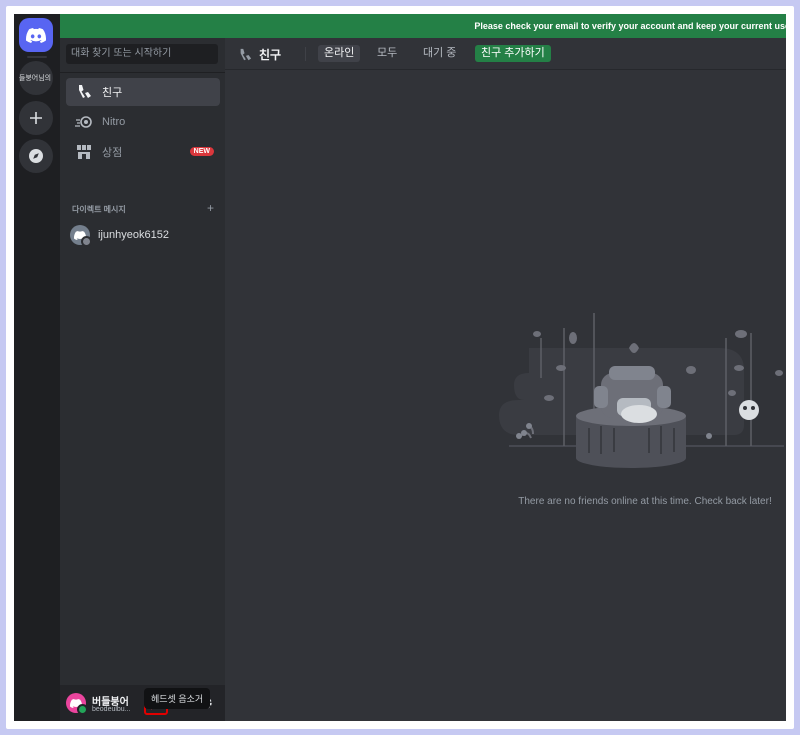 The image size is (800, 735). What do you see at coordinates (177, 698) in the screenshot?
I see `headset-mute-tooltip: 헤드셋 음소거` at bounding box center [177, 698].